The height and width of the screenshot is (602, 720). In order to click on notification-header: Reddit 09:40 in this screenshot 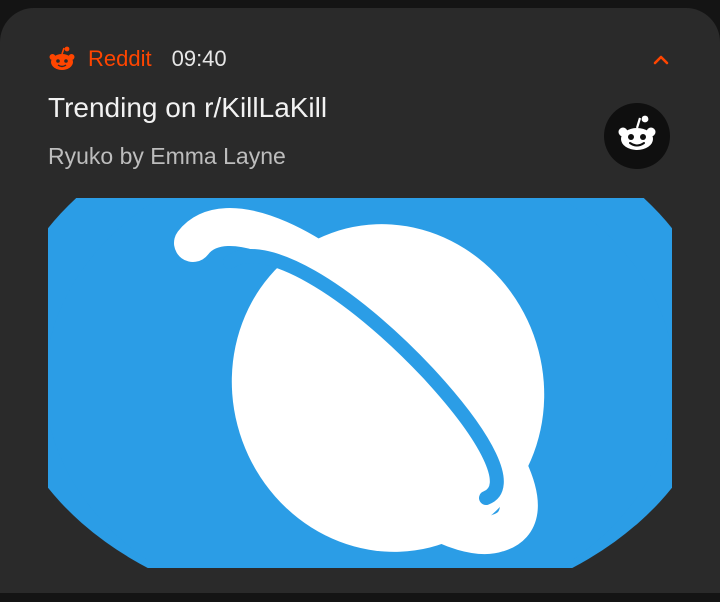, I will do `click(137, 59)`.